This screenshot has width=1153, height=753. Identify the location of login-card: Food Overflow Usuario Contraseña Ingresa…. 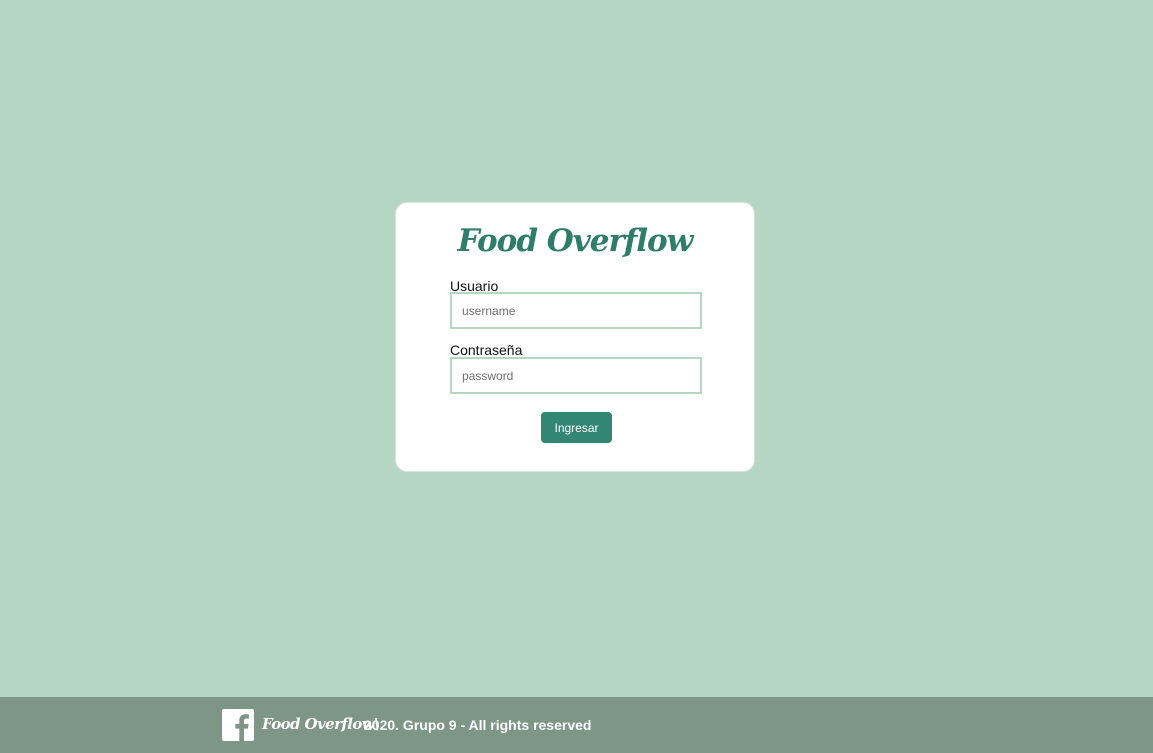
(575, 337).